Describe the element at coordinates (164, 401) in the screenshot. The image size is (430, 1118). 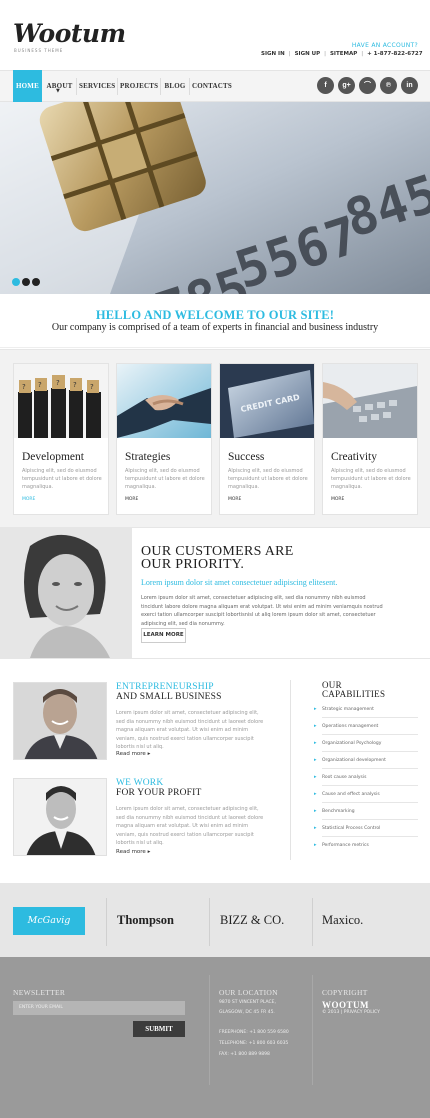
I see `feature-image-strategies` at that location.